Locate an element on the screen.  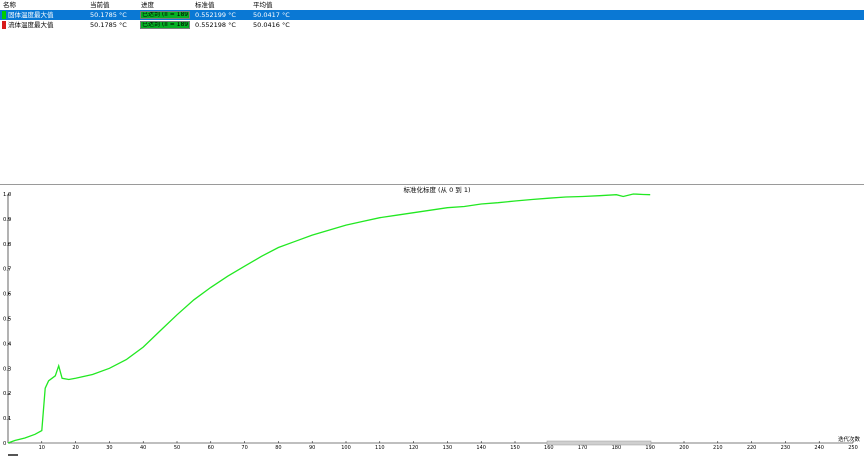
row-std: 0.552198 °C is located at coordinates (215, 25).